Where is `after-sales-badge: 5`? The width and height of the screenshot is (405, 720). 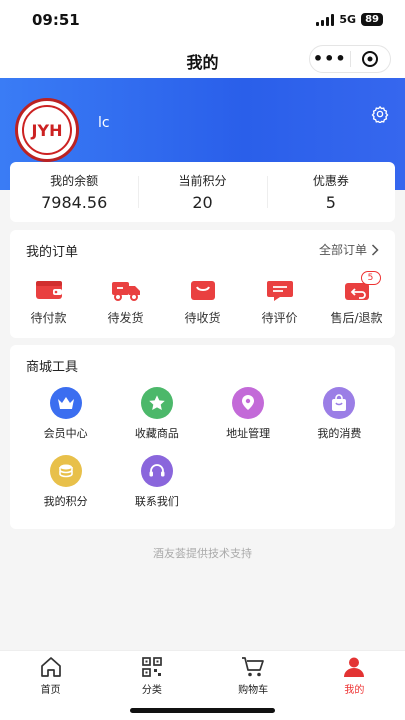 after-sales-badge: 5 is located at coordinates (370, 278).